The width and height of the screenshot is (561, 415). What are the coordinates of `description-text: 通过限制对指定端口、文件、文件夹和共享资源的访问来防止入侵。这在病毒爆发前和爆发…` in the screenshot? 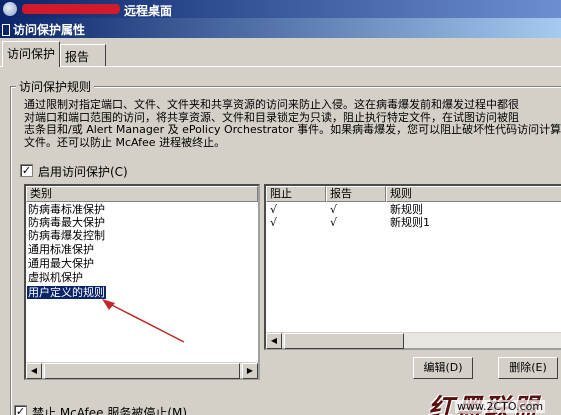 It's located at (292, 124).